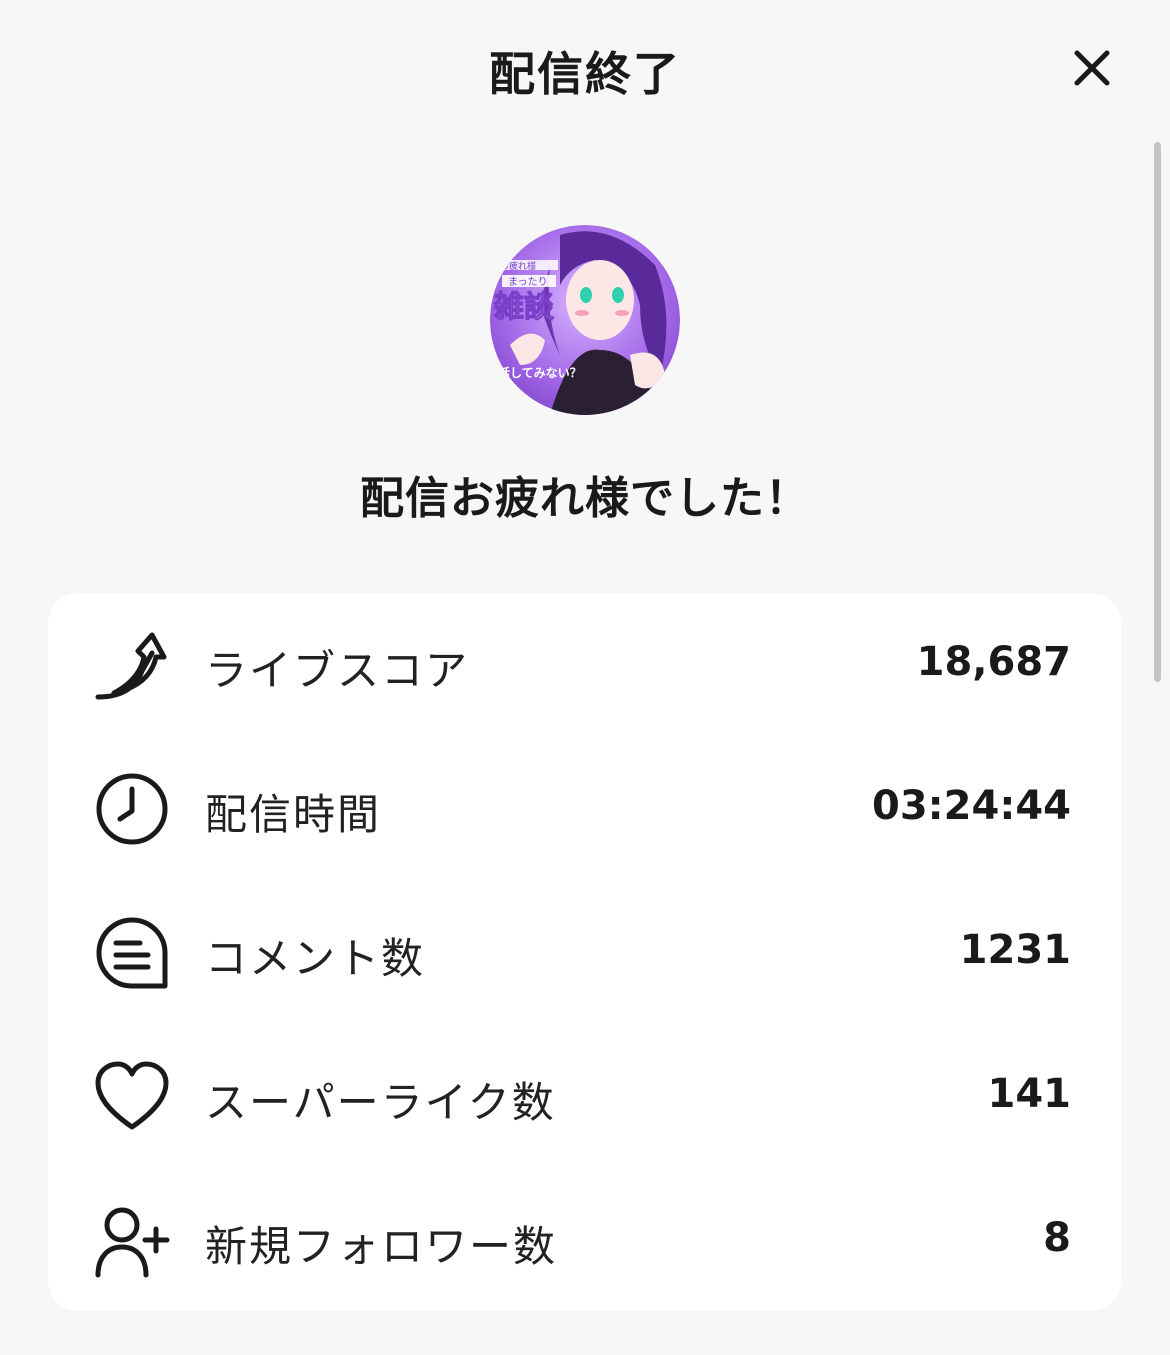  I want to click on add-user-icon, so click(132, 1241).